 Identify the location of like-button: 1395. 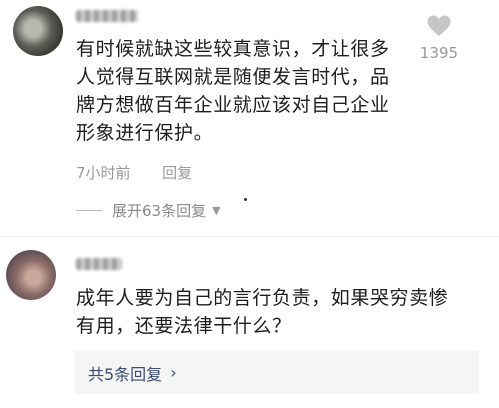
(439, 38).